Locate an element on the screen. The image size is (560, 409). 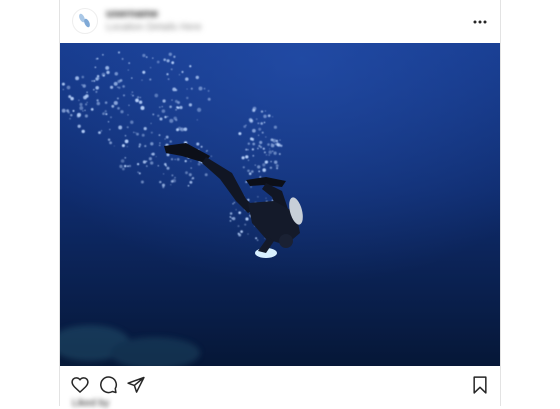
likes-text: Liked by is located at coordinates (90, 403).